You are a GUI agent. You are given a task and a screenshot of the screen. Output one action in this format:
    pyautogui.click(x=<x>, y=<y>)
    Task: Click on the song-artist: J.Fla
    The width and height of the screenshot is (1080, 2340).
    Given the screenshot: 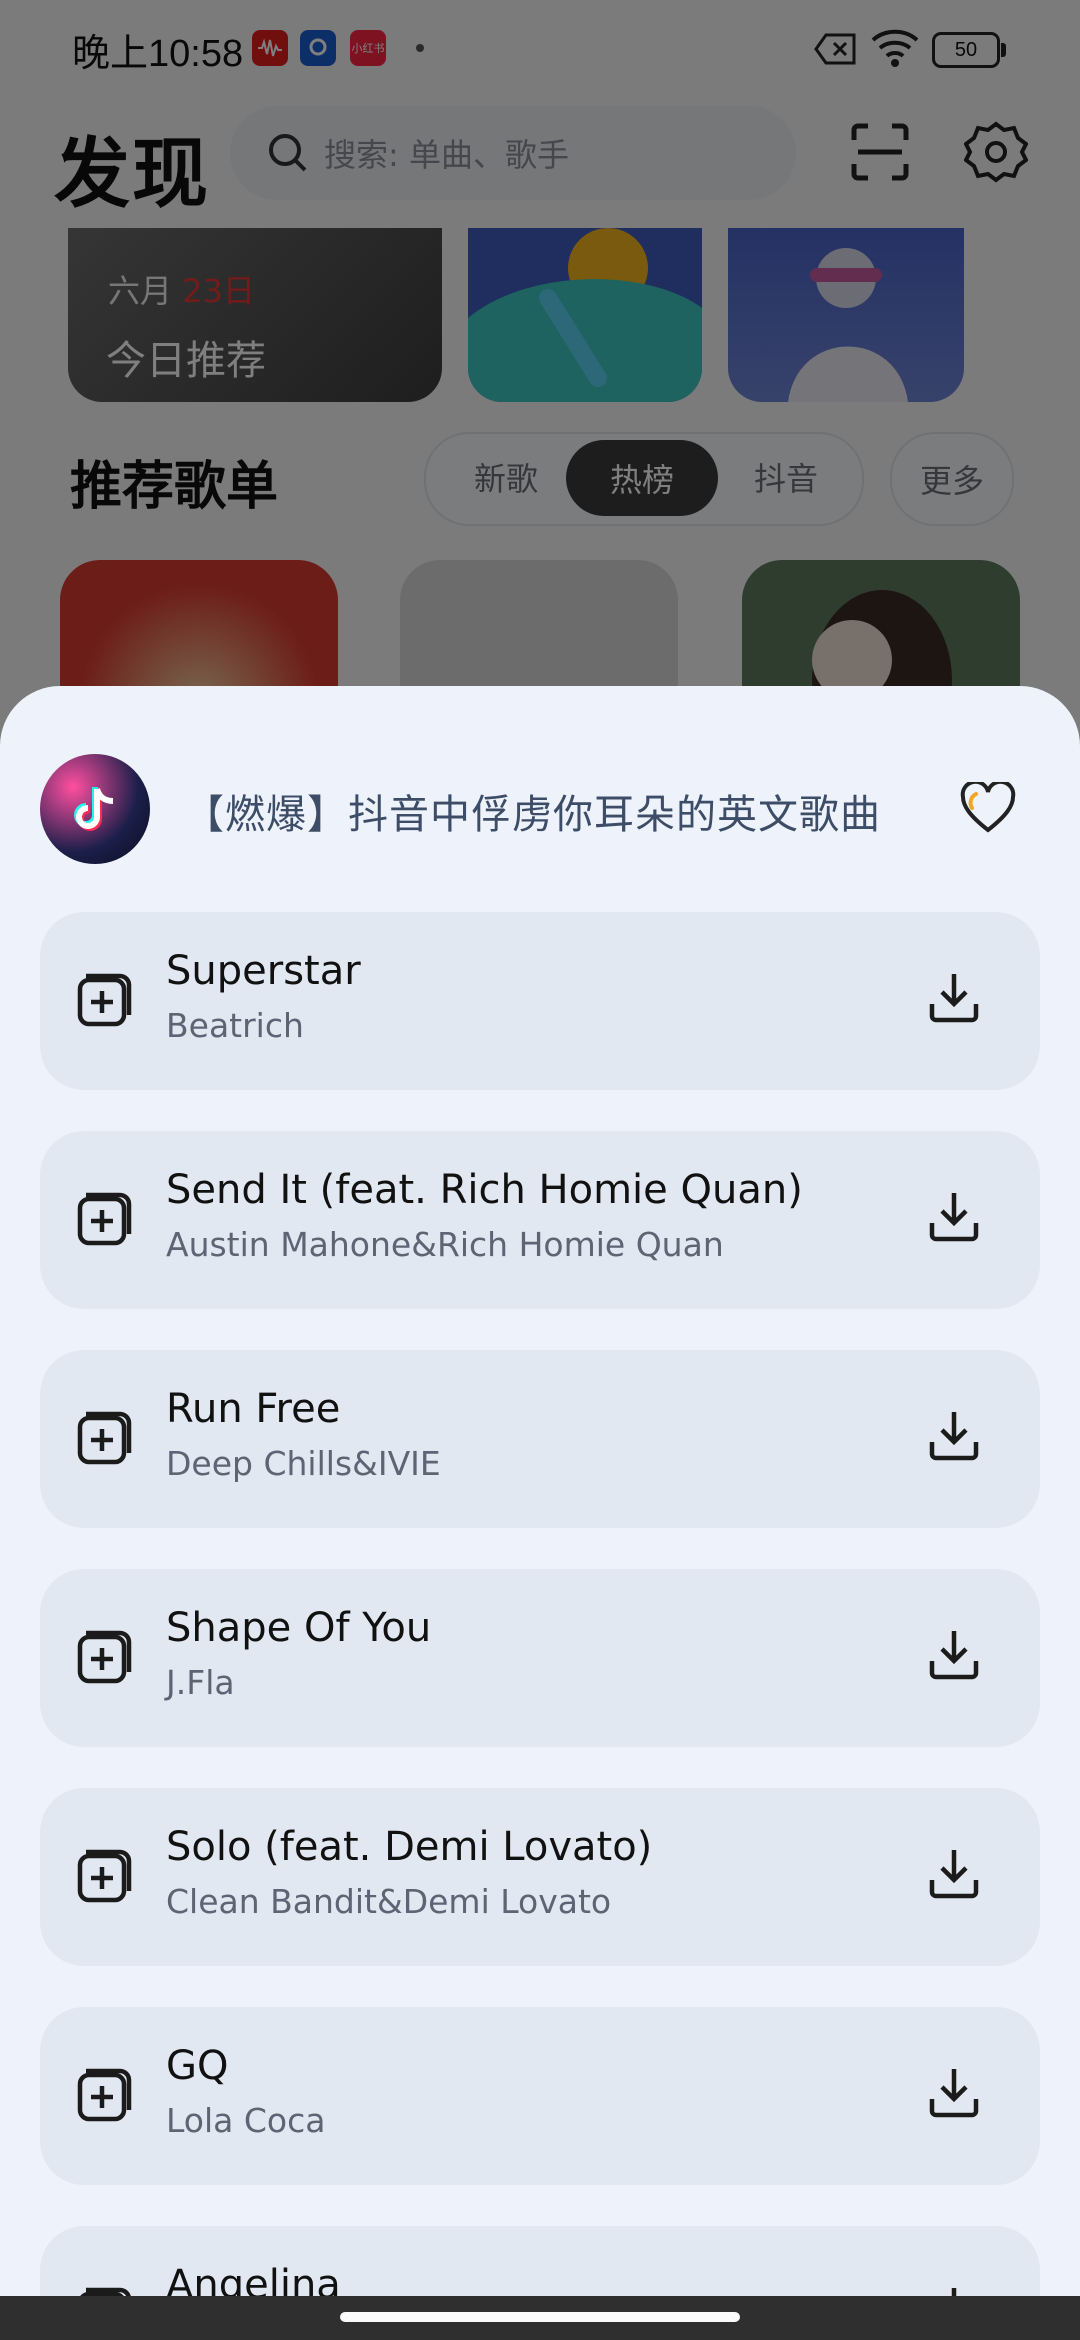 What is the action you would take?
    pyautogui.click(x=200, y=1682)
    